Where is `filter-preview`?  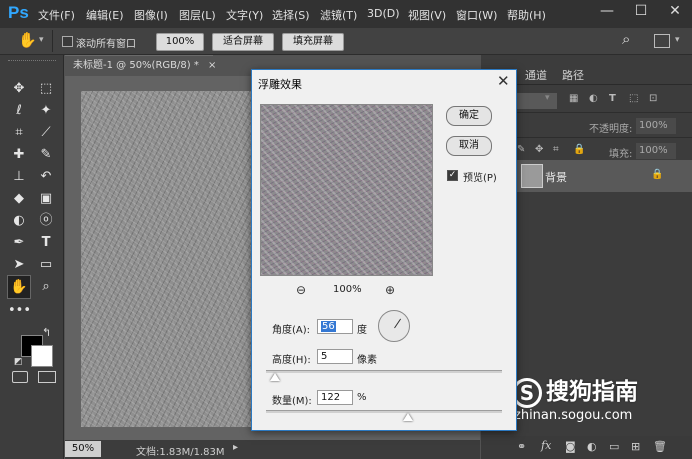
filter-preview is located at coordinates (346, 190).